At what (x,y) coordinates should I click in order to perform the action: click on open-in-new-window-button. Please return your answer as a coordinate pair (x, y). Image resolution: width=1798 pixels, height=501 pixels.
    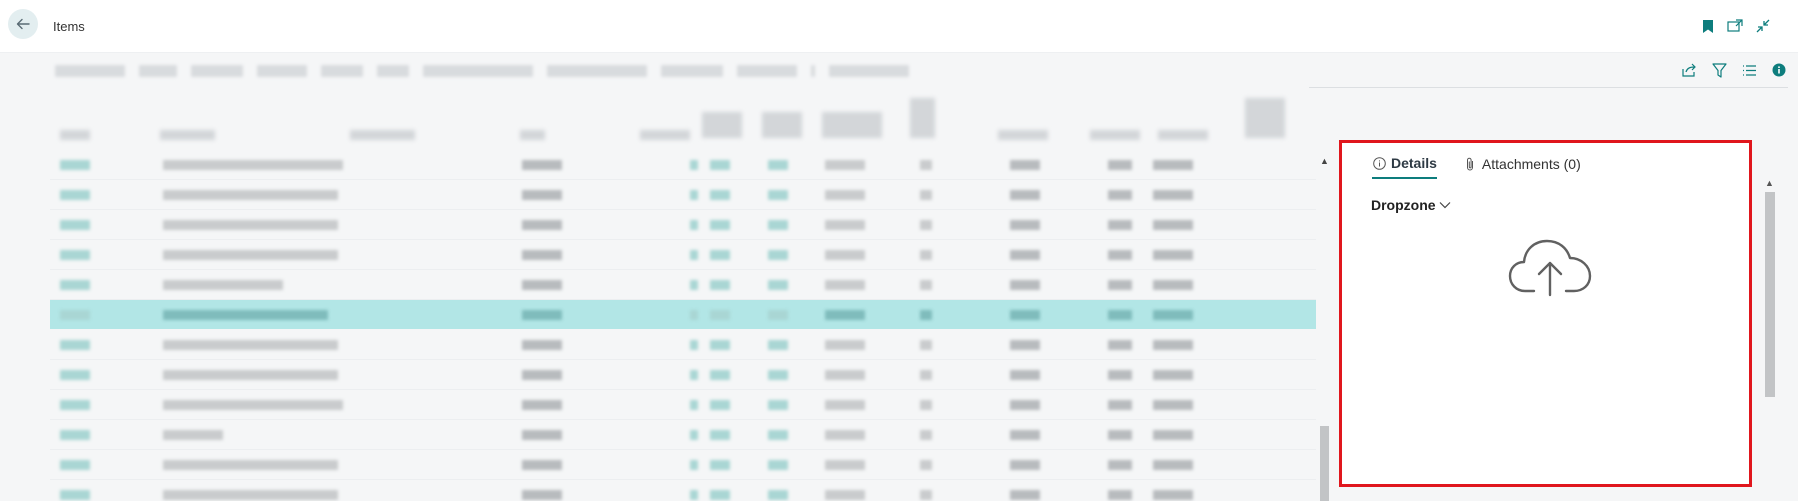
    Looking at the image, I should click on (1735, 26).